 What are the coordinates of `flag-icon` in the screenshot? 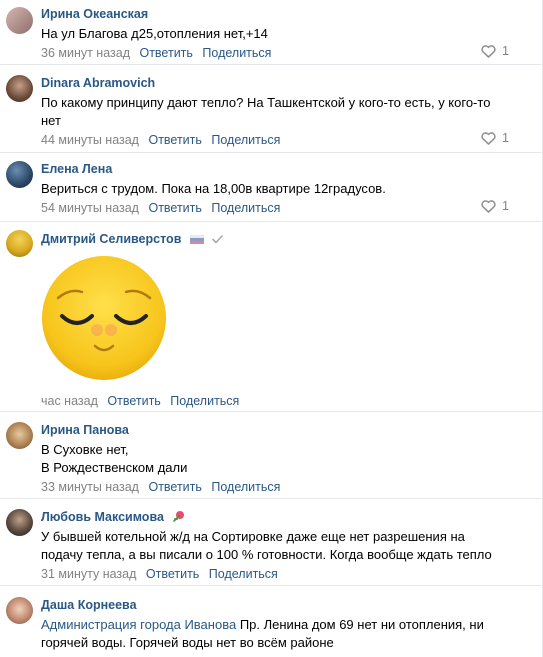 It's located at (197, 240).